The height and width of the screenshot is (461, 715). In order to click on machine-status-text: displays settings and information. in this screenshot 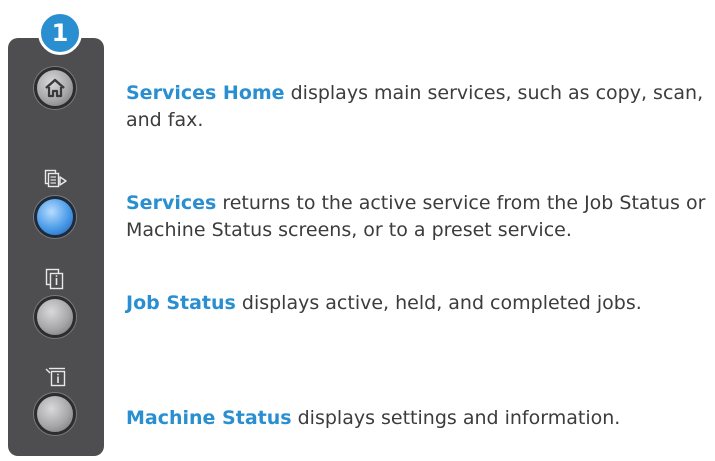, I will do `click(456, 418)`.